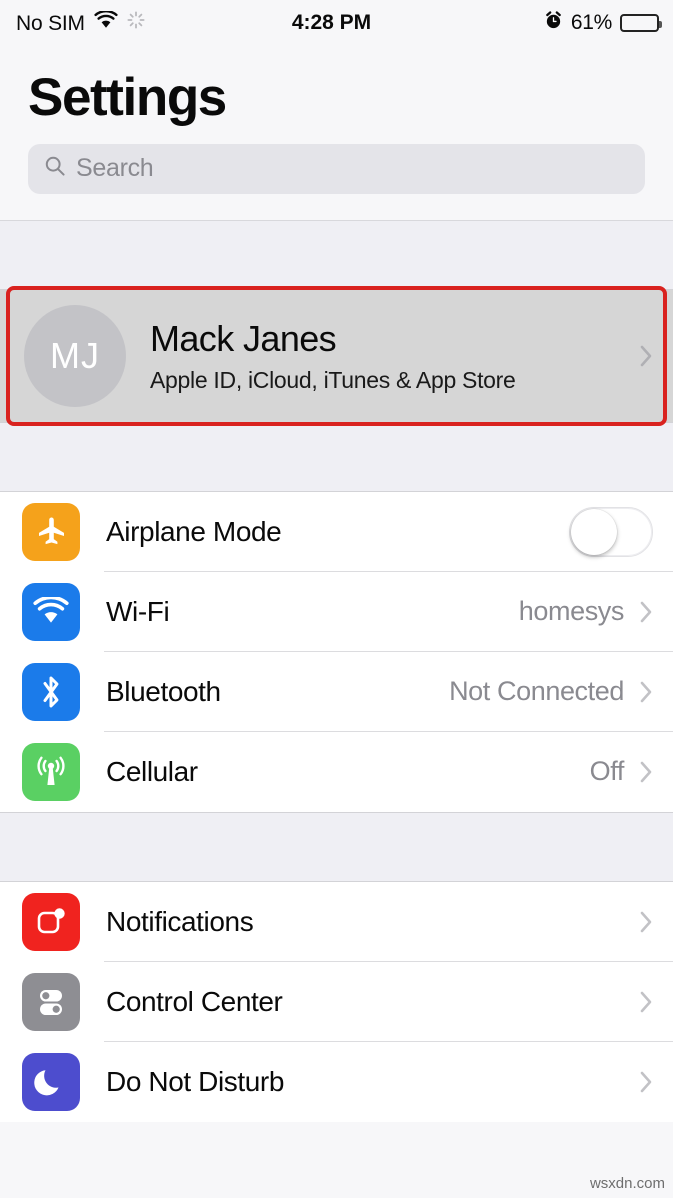 The width and height of the screenshot is (673, 1198). I want to click on row-label: Wi-Fi, so click(138, 611).